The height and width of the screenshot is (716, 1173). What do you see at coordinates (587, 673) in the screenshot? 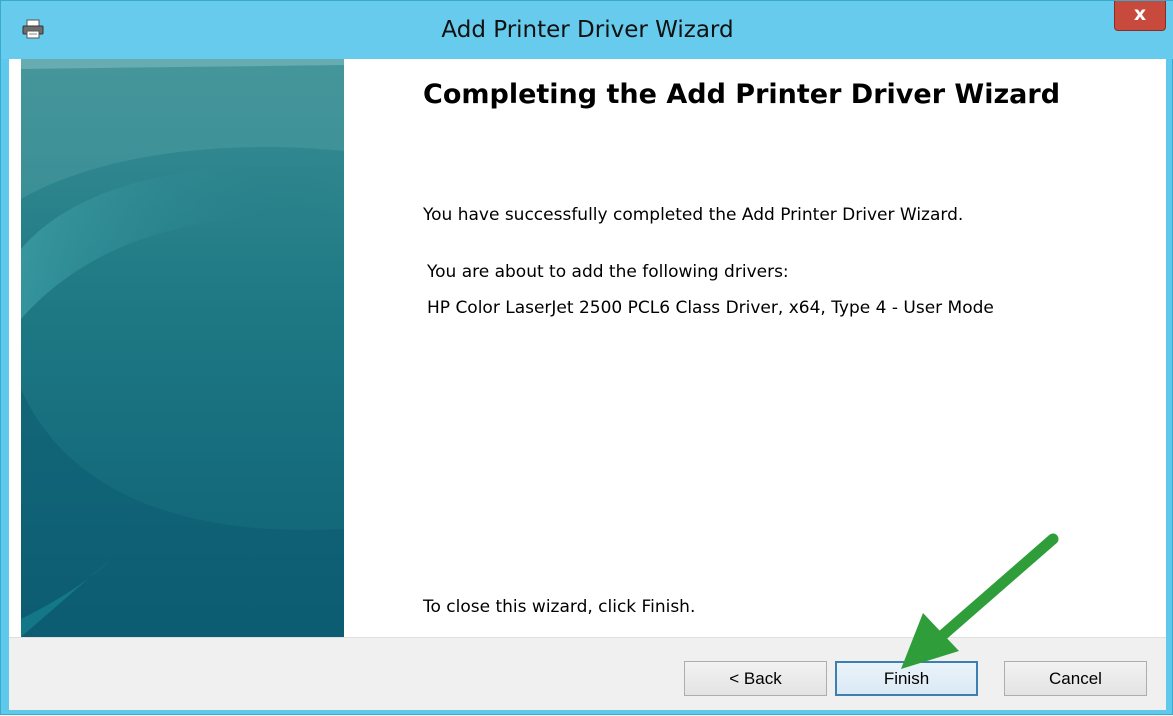
I see `wizard-button-bar: < Back Finish Cancel` at bounding box center [587, 673].